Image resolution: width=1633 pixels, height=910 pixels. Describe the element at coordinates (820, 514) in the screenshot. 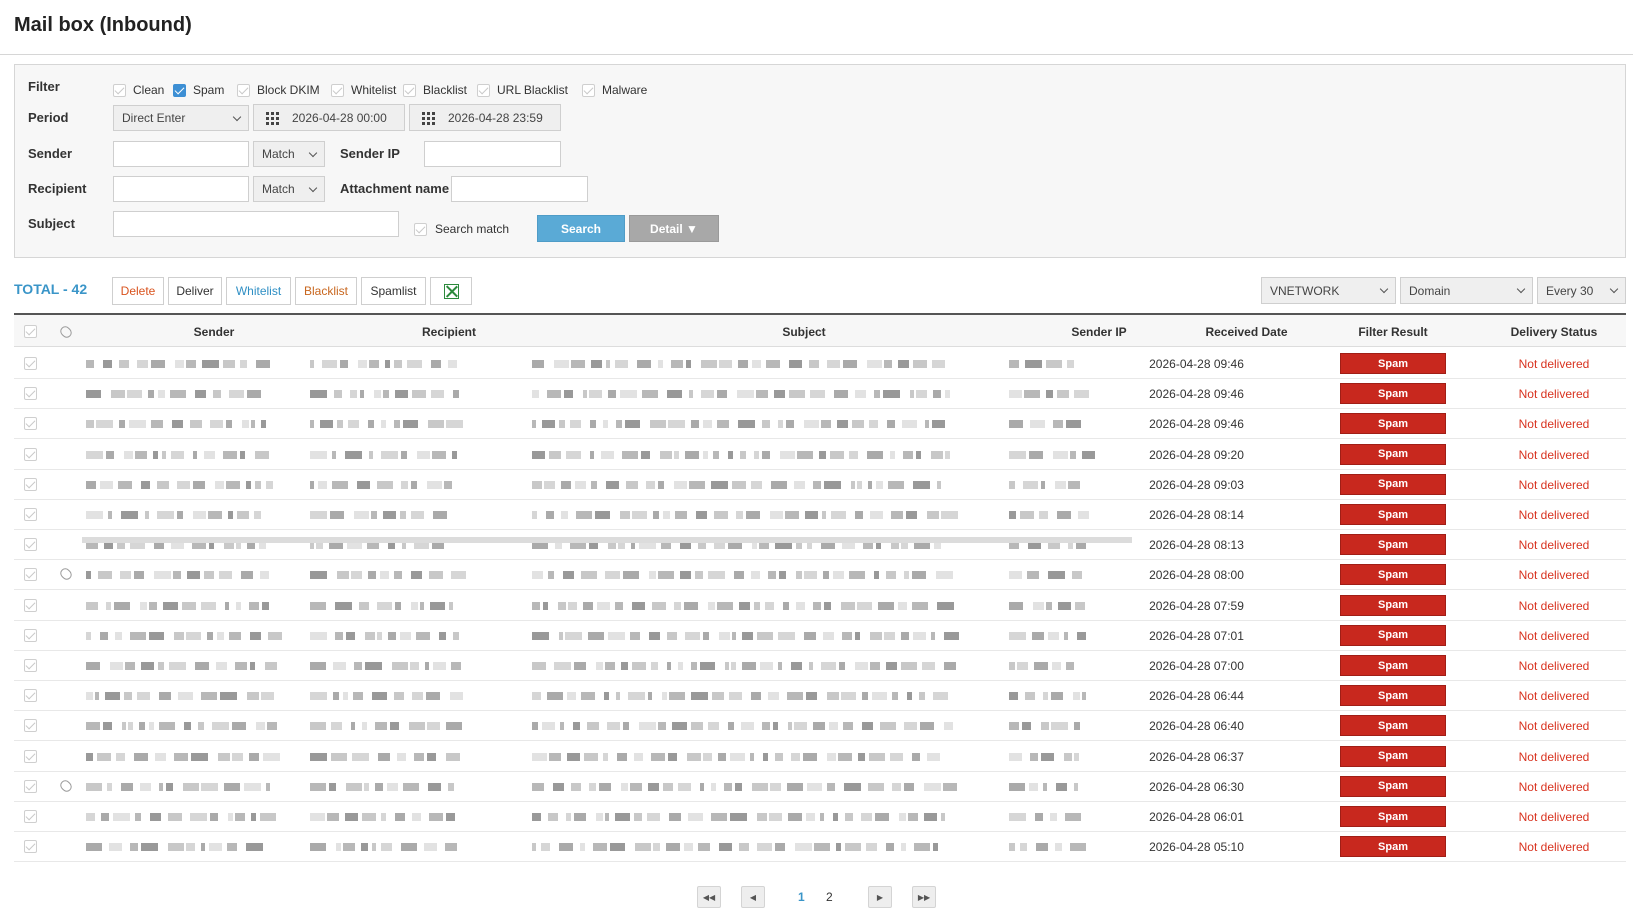

I see `table-row: 2026-04-28 08:14 Spam Not delivered` at that location.